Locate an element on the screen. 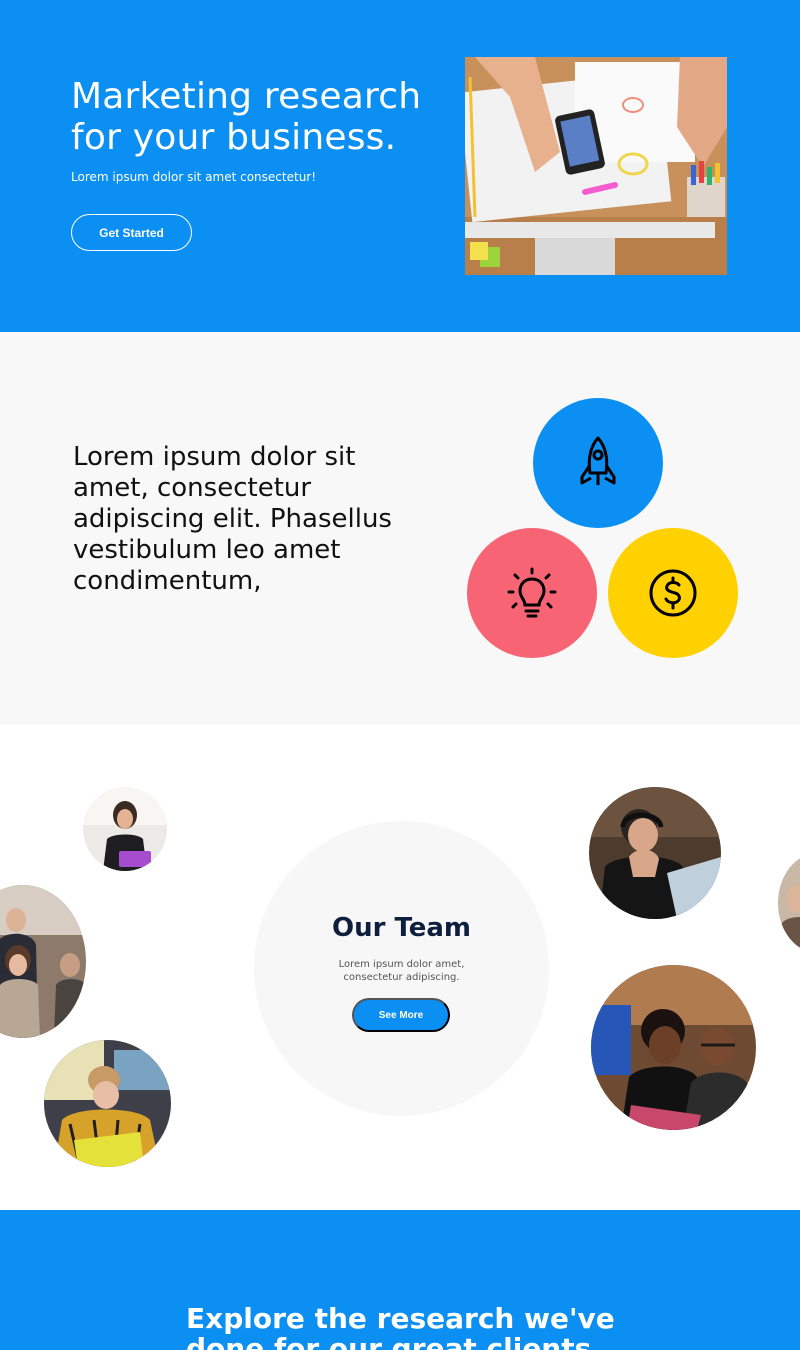  get-started-button: Get Started is located at coordinates (131, 232).